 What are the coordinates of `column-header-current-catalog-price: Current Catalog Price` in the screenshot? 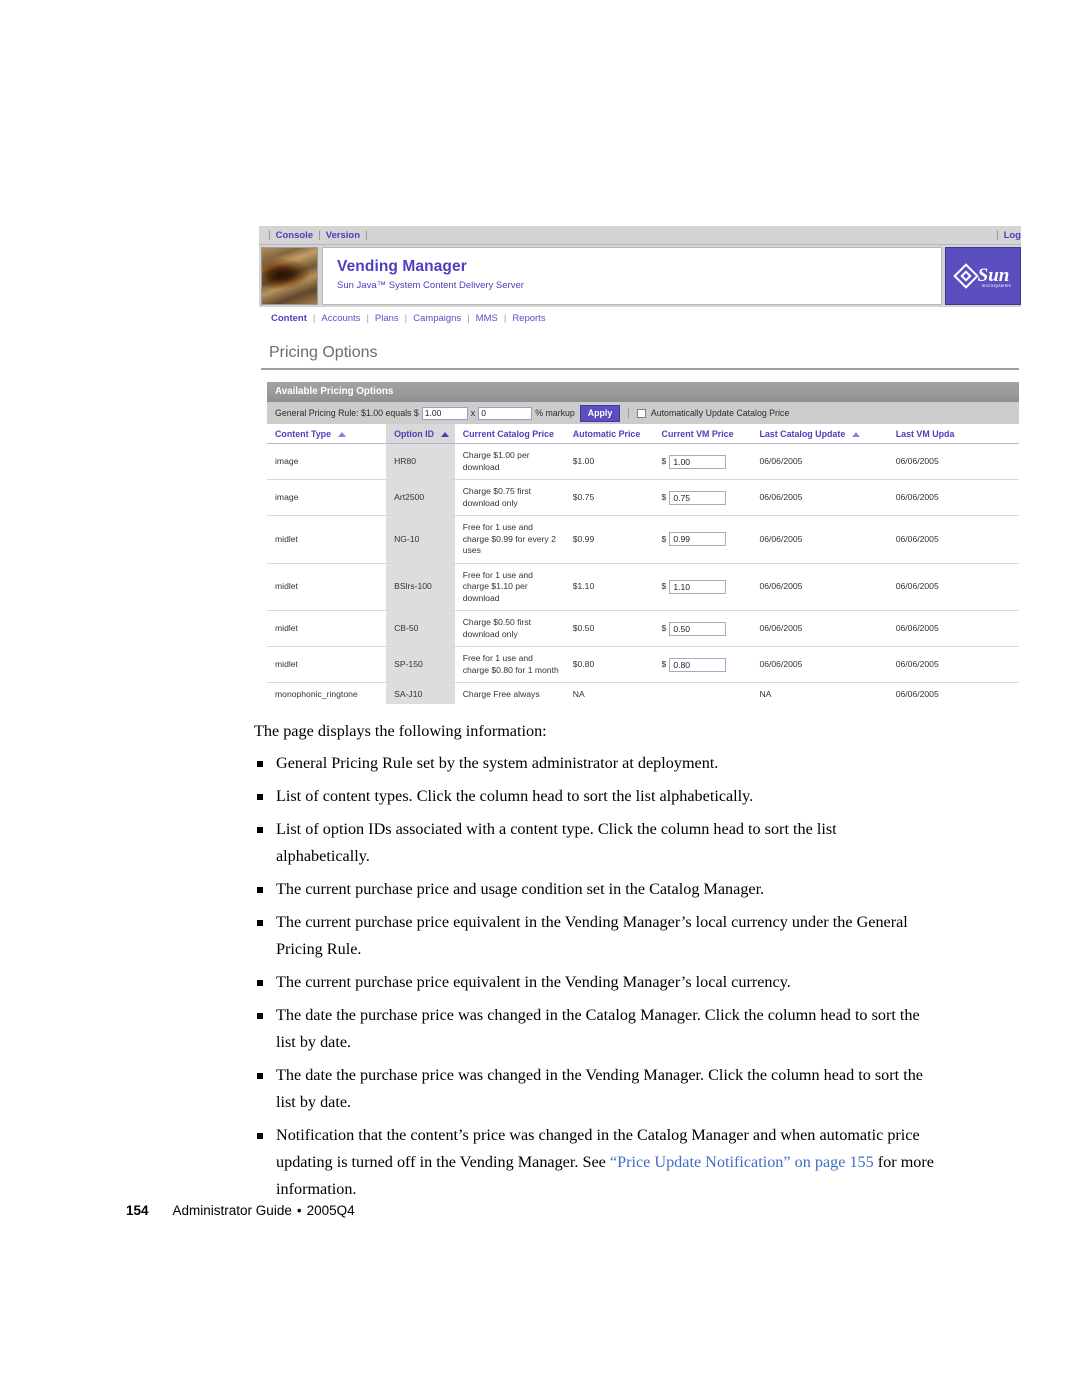 It's located at (509, 434).